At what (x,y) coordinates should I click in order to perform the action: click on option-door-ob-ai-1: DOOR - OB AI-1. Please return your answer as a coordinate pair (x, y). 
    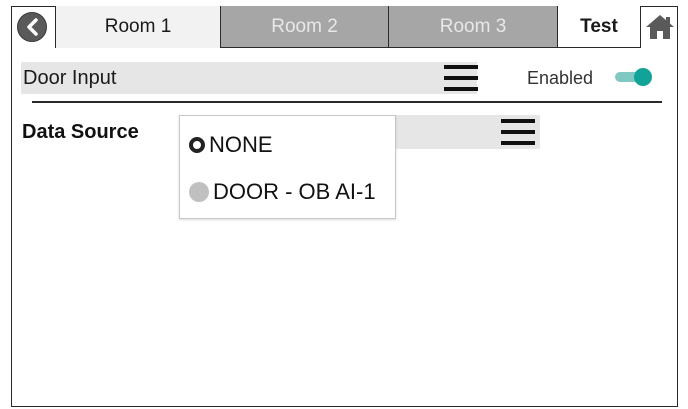
    Looking at the image, I should click on (282, 192).